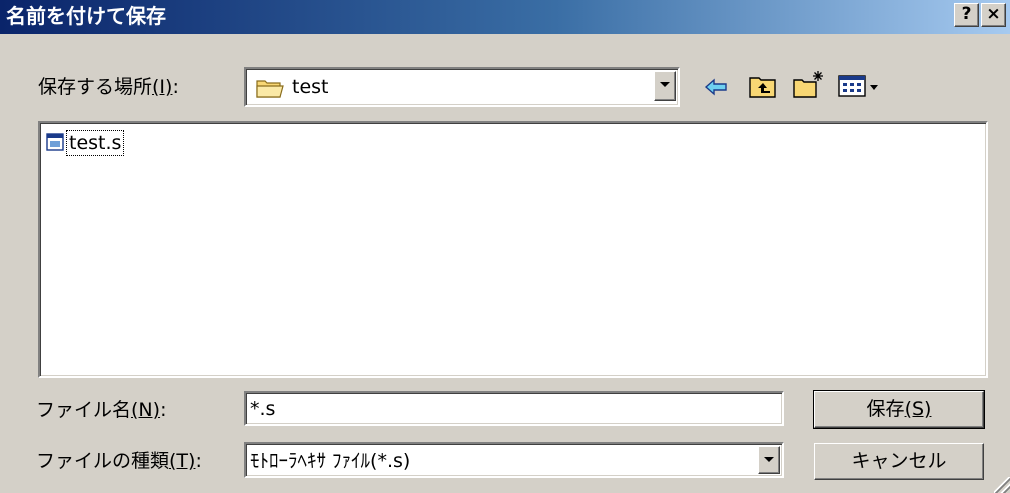 This screenshot has width=1010, height=493. Describe the element at coordinates (763, 86) in the screenshot. I see `up-folder-icon` at that location.